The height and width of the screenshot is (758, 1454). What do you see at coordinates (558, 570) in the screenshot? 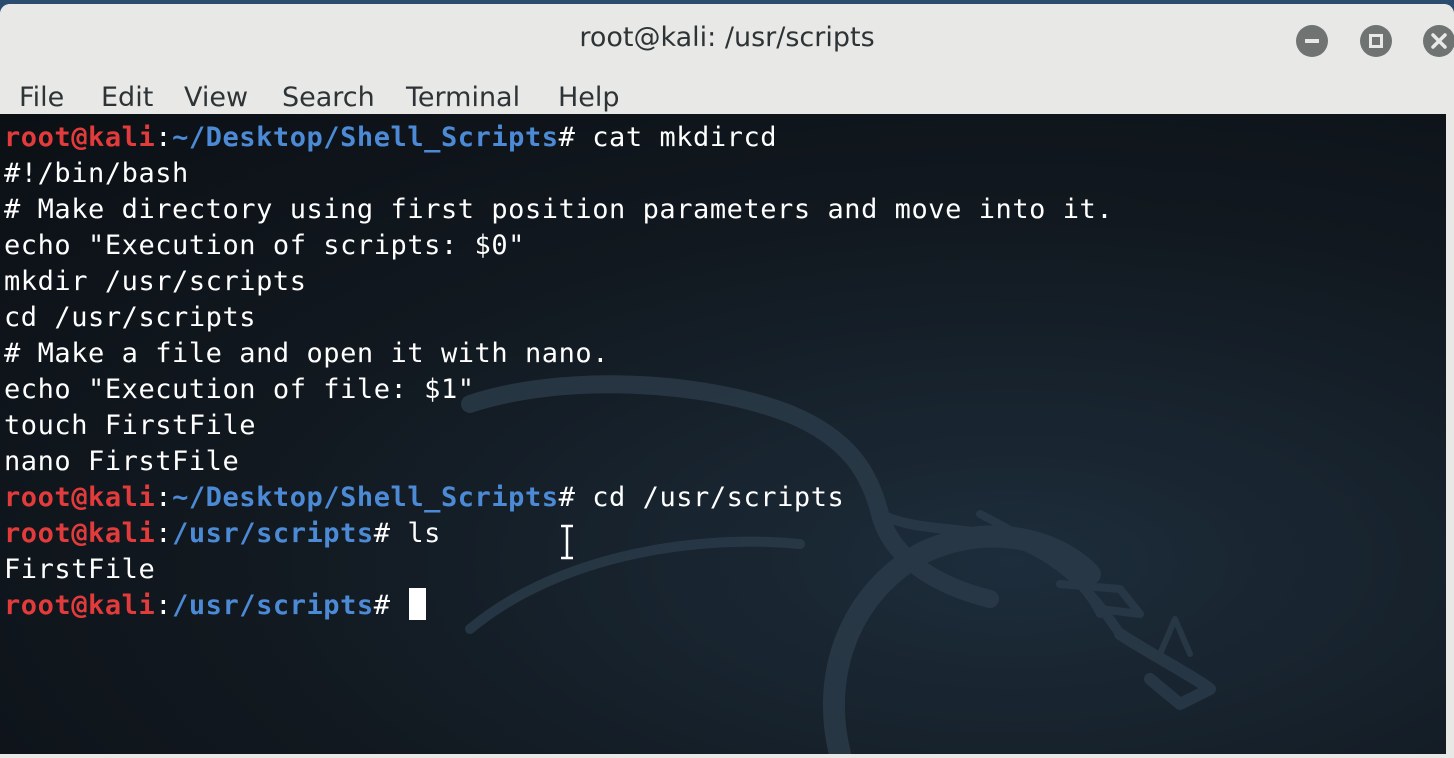
I see `output-line: FirstFile` at bounding box center [558, 570].